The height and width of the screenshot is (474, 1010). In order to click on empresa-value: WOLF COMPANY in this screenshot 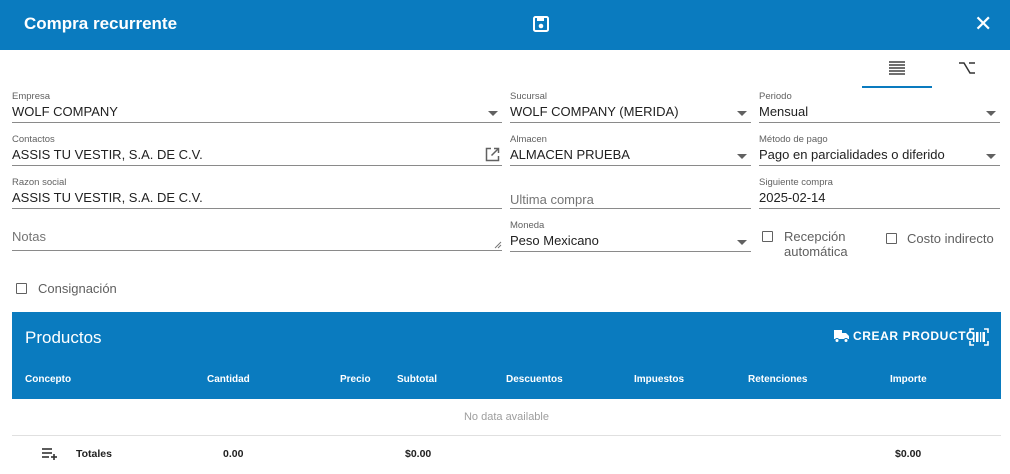, I will do `click(65, 111)`.